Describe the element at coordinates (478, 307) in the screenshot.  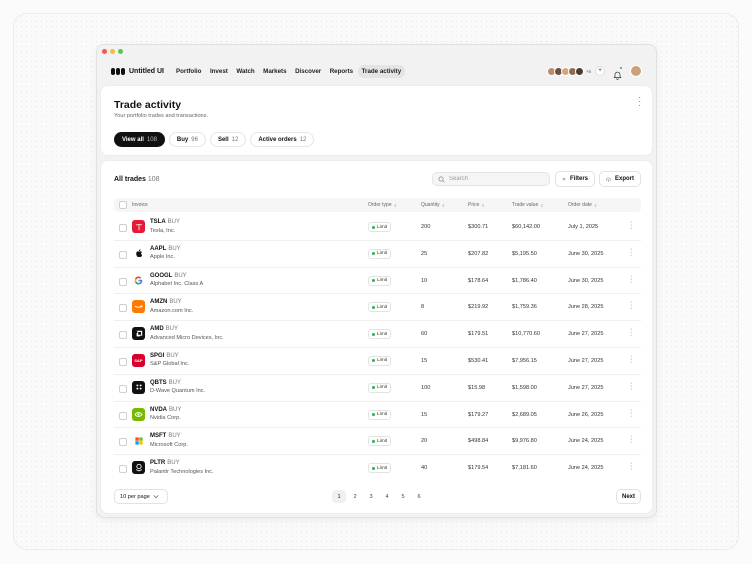
I see `price-cell: $219.92` at that location.